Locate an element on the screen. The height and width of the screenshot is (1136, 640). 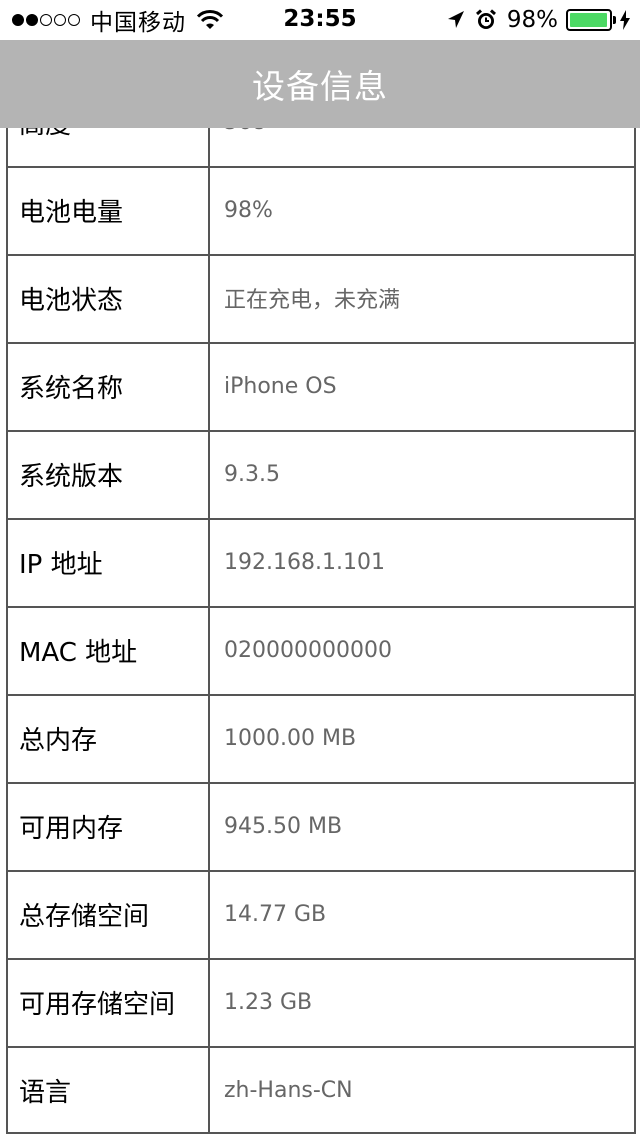
table-row: IP 地址 192.168.1.101 is located at coordinates (320, 562).